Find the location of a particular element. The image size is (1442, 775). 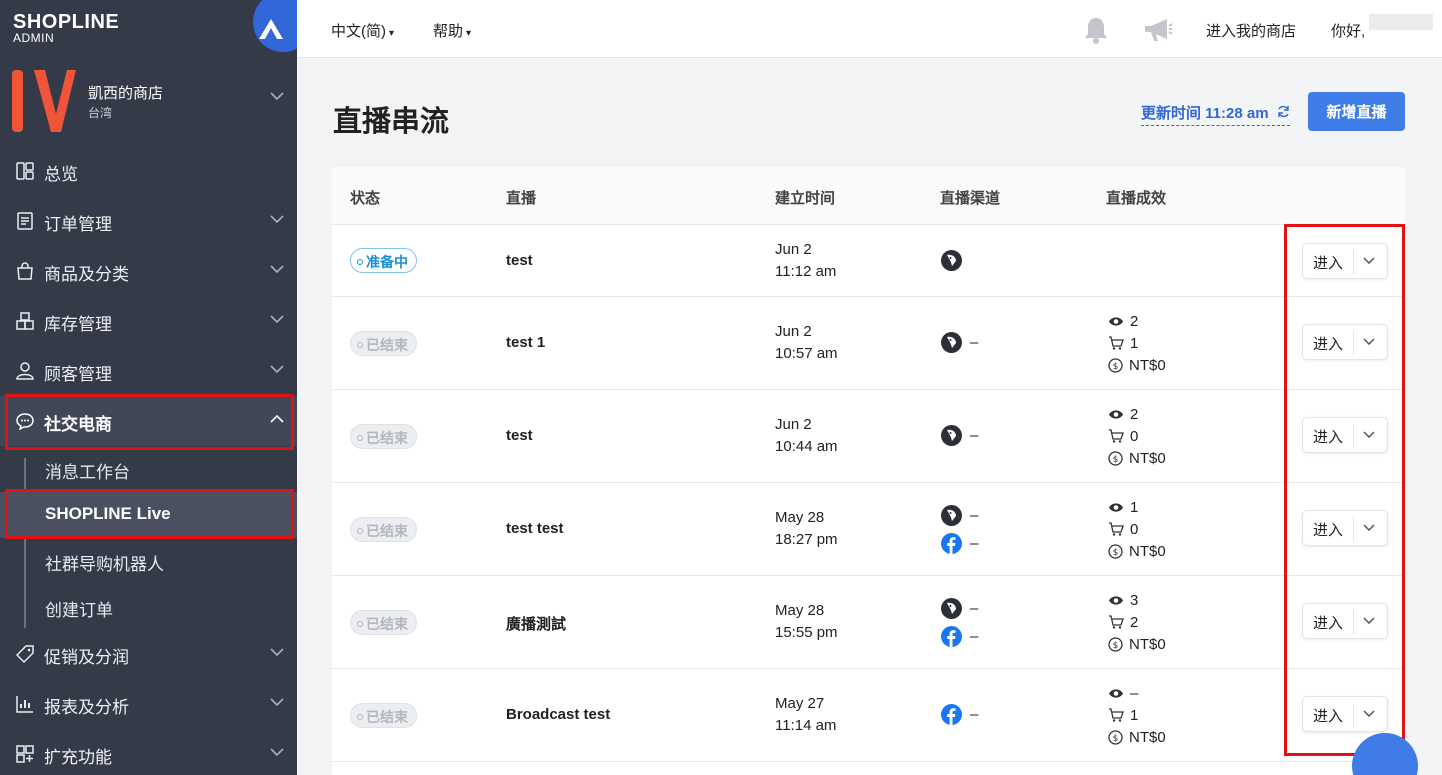

live-stats: 2 1 $ NT$0 is located at coordinates (1137, 343).